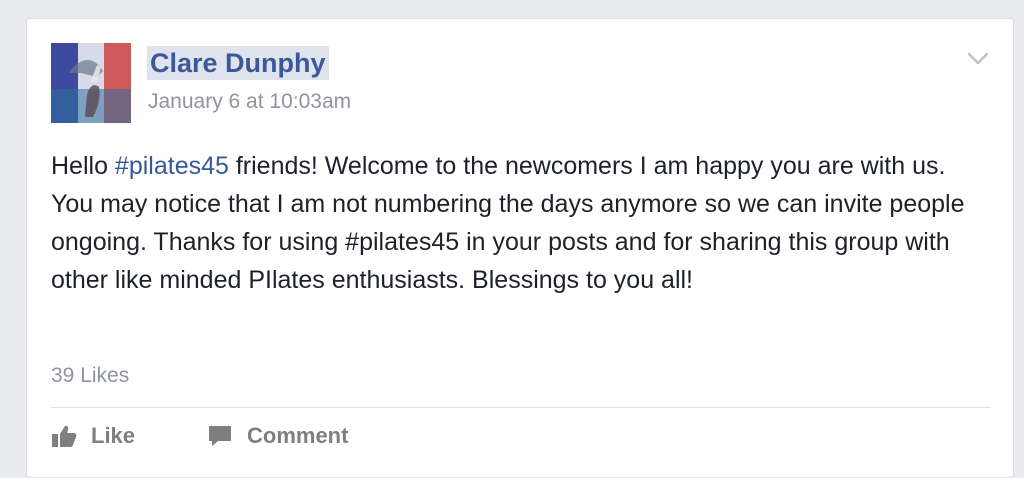 The height and width of the screenshot is (478, 1024). What do you see at coordinates (83, 166) in the screenshot?
I see `post-text-part: Hello` at bounding box center [83, 166].